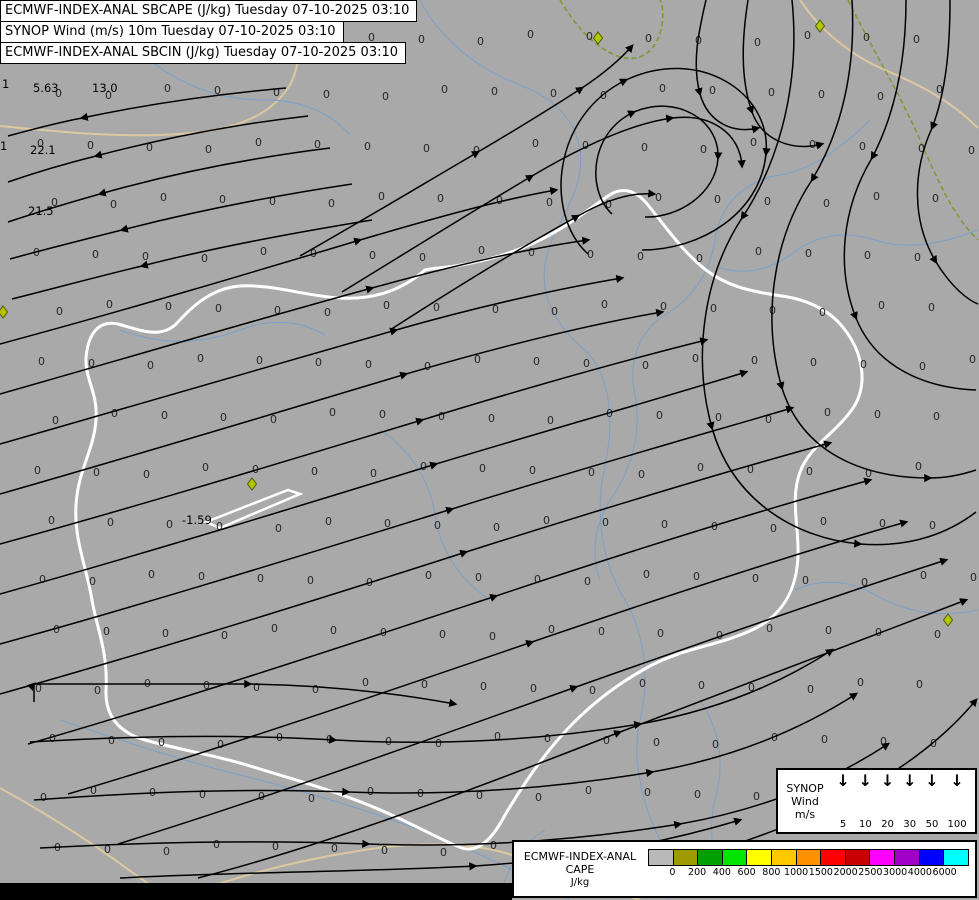 Image resolution: width=979 pixels, height=900 pixels. Describe the element at coordinates (796, 872) in the screenshot. I see `cape-tick-label: 1000` at that location.